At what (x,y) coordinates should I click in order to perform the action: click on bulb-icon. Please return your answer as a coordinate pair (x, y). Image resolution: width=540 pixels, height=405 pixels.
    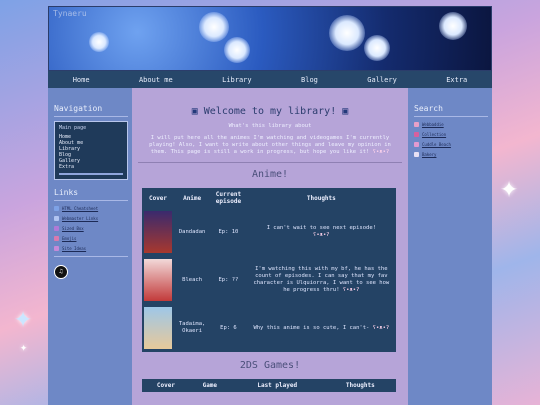
    Looking at the image, I should click on (56, 248).